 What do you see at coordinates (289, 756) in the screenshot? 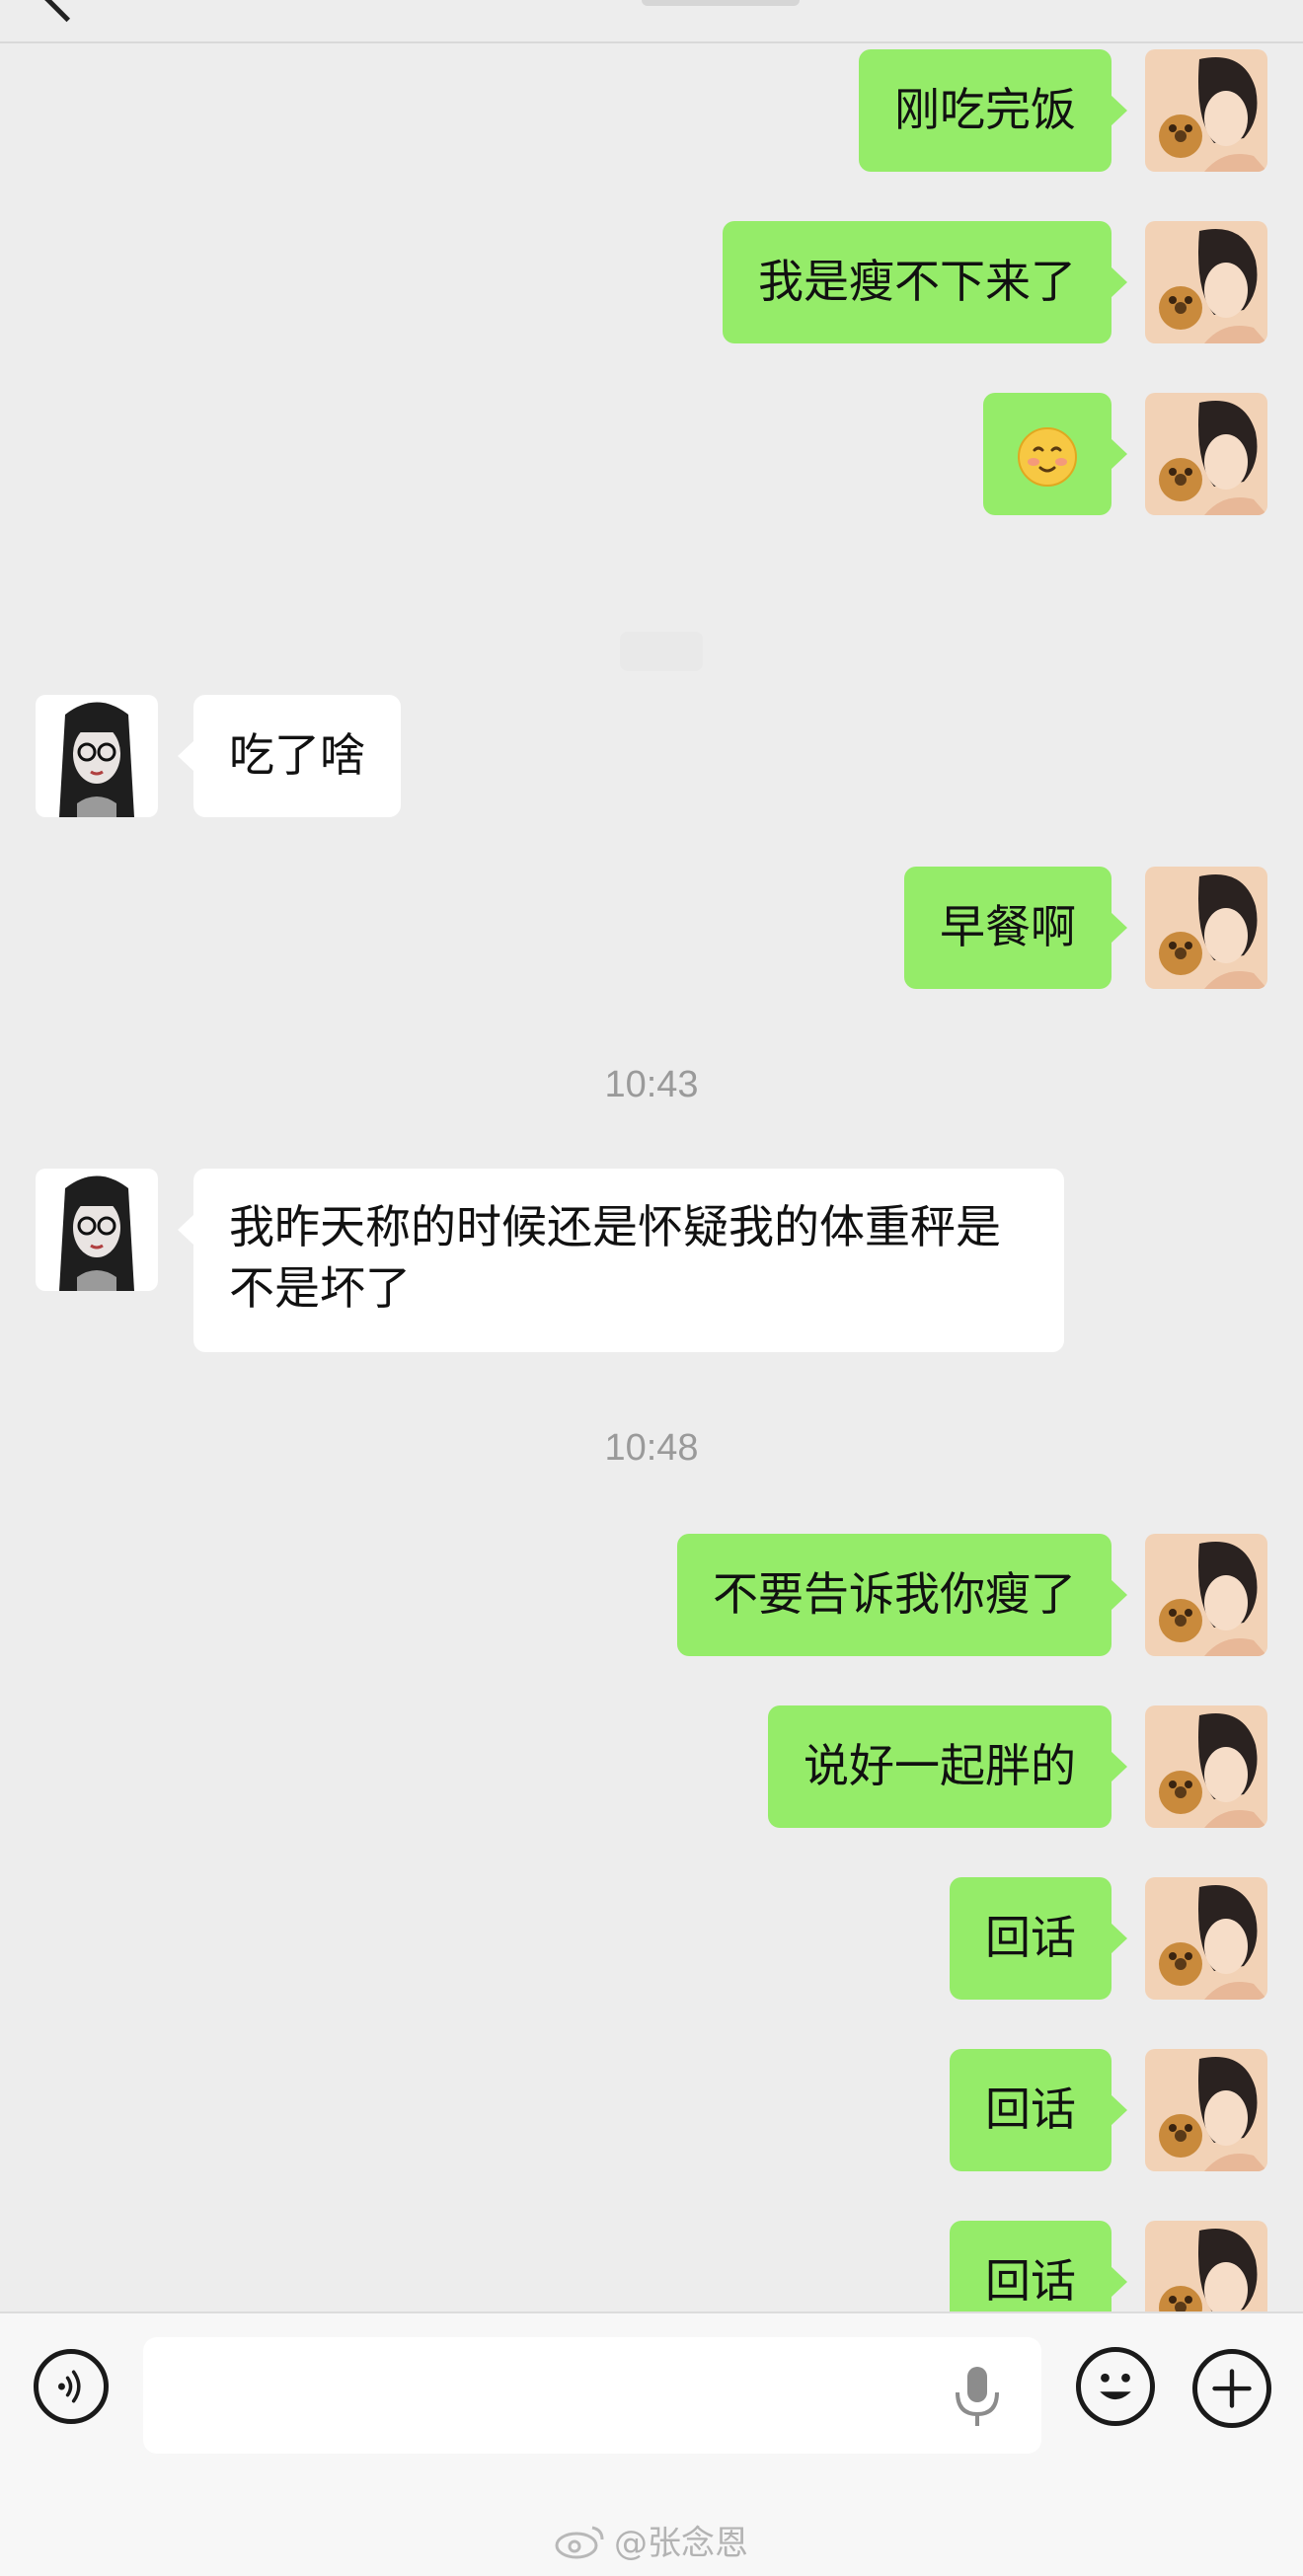
I see `message-bubble: 吃了啥` at bounding box center [289, 756].